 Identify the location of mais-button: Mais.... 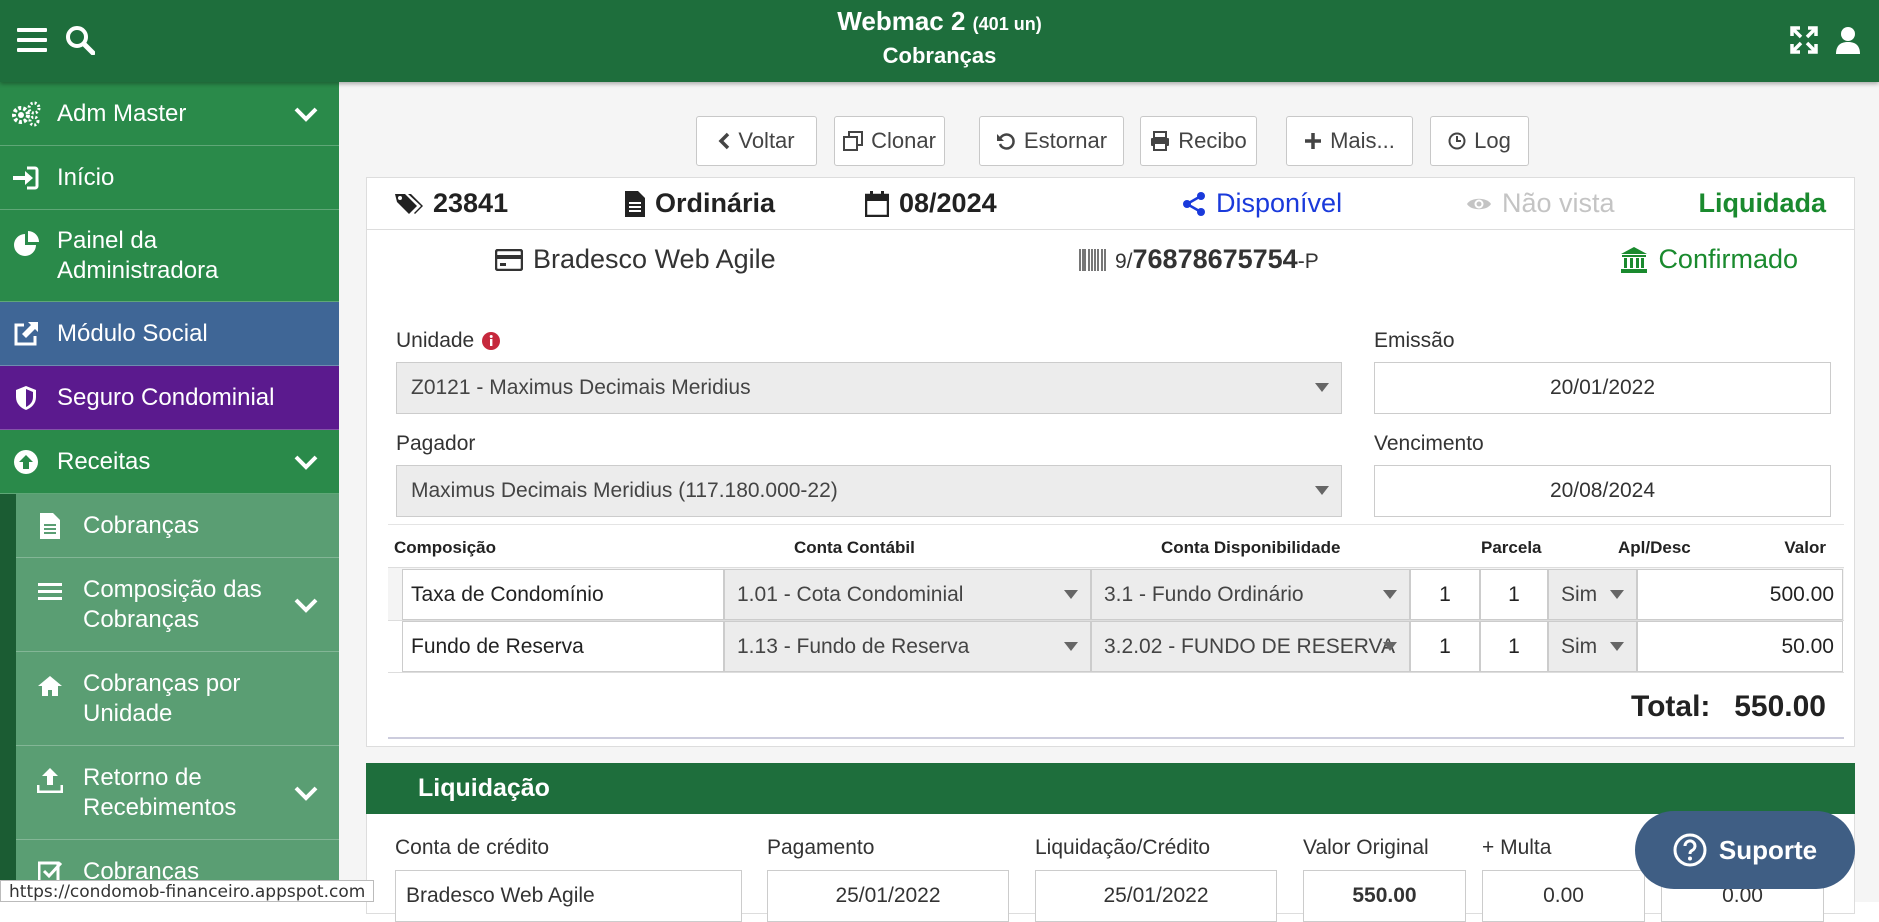
(1349, 141).